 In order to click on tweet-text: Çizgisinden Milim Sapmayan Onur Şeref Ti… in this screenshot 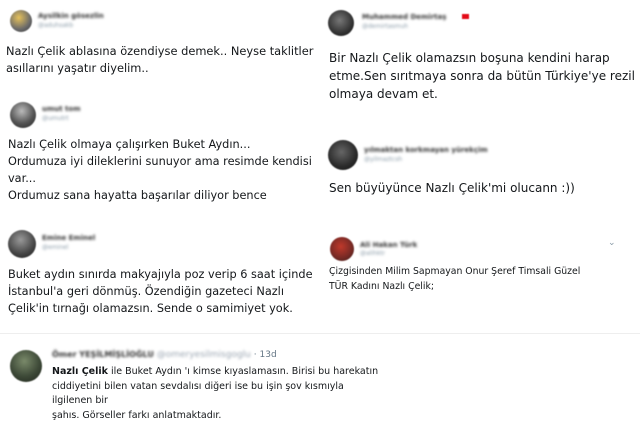, I will do `click(455, 279)`.